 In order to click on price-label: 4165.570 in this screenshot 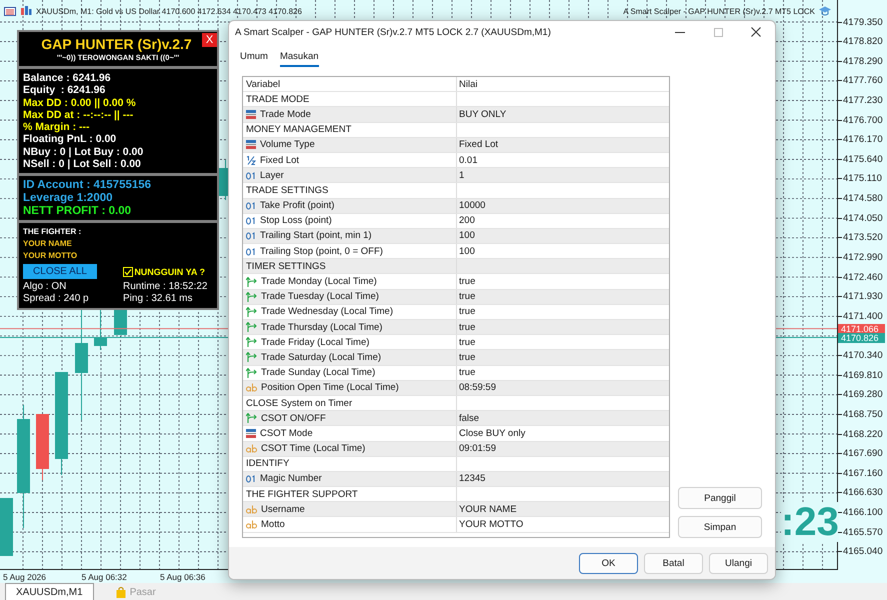, I will do `click(863, 532)`.